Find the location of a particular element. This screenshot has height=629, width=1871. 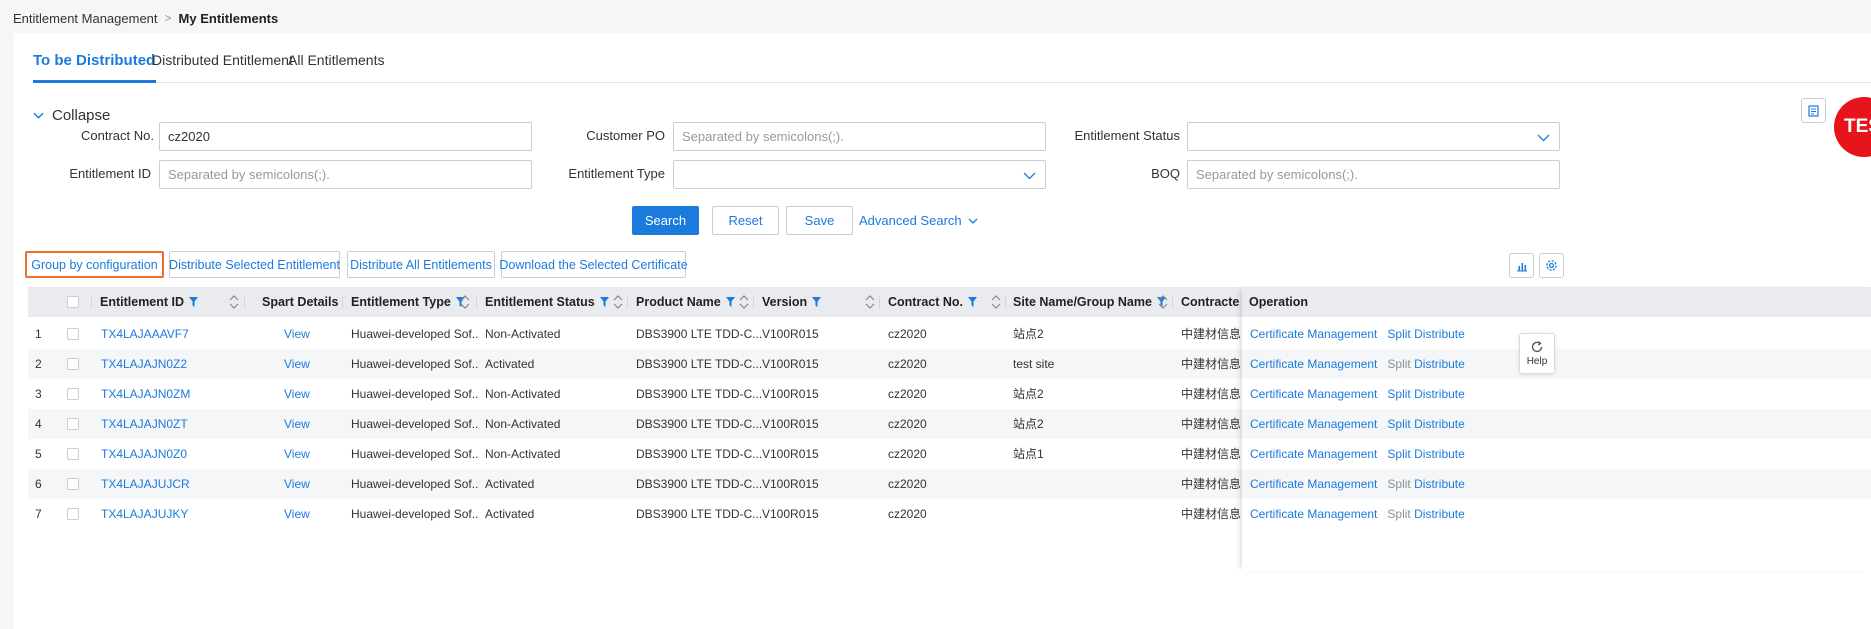

help-button: Help is located at coordinates (1537, 353).